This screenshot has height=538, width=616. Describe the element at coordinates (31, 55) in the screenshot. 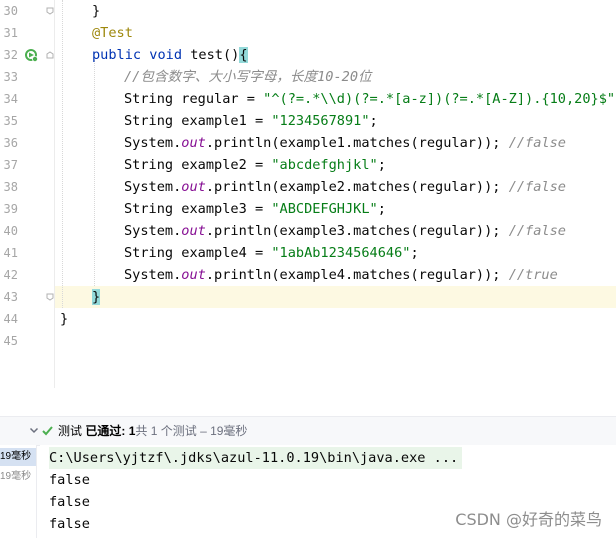

I see `run-test-icon` at that location.